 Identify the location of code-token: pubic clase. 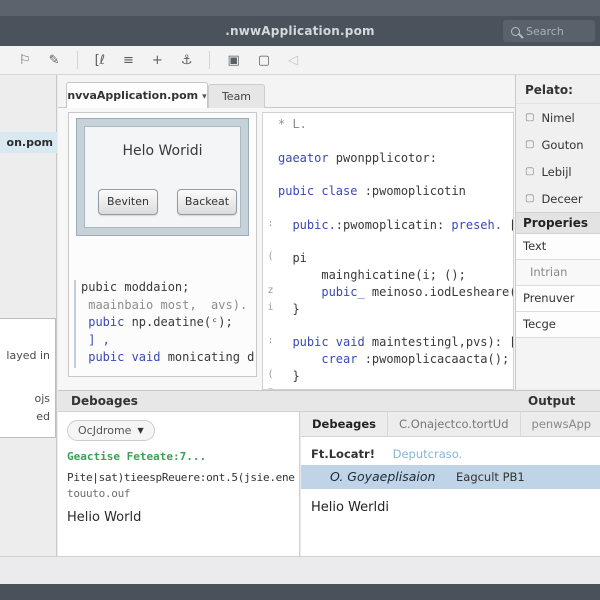
(321, 191).